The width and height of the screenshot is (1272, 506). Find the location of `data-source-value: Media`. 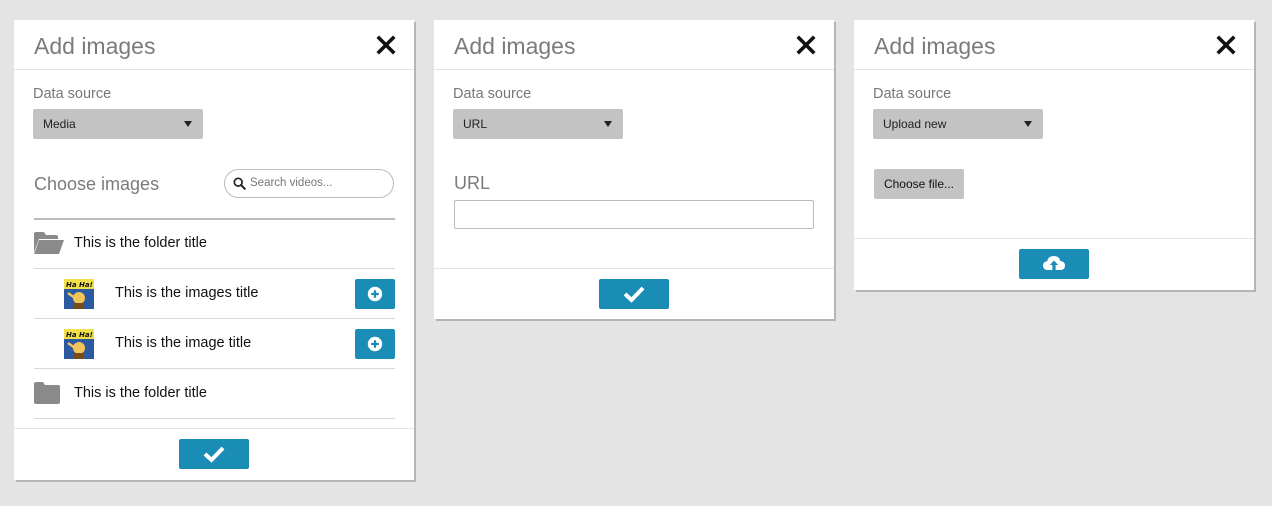

data-source-value: Media is located at coordinates (59, 124).